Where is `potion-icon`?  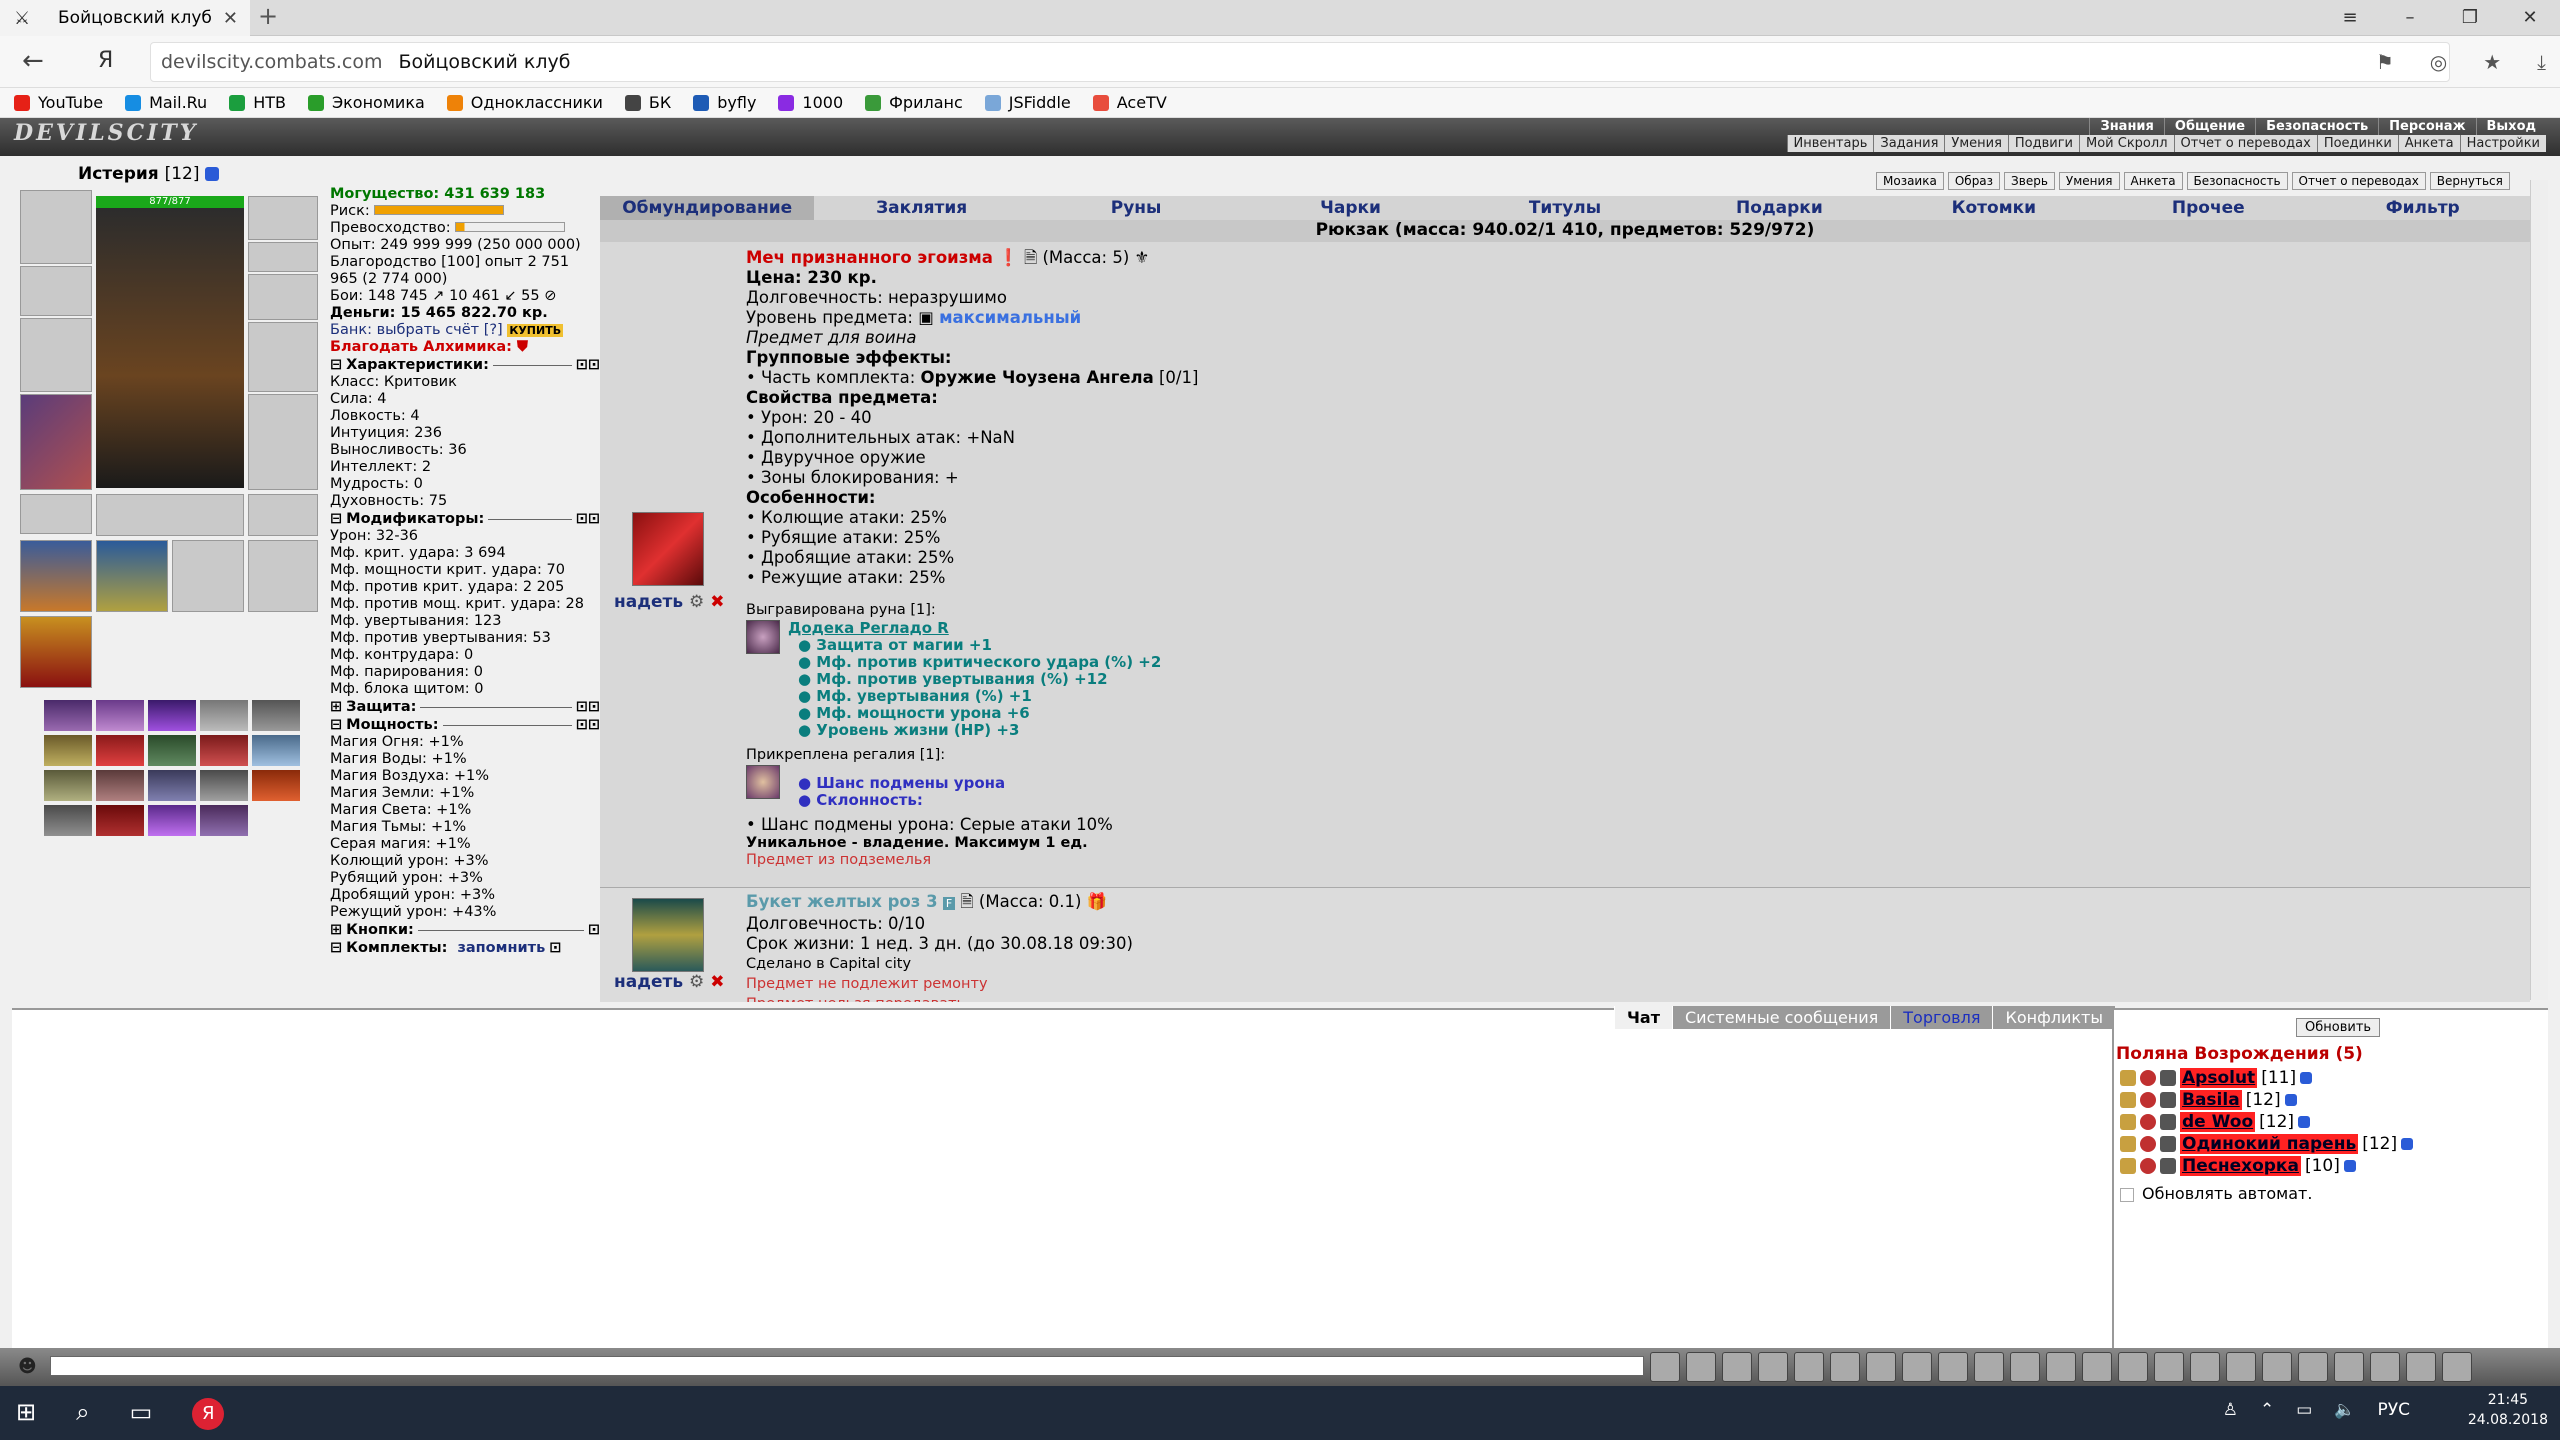 potion-icon is located at coordinates (2097, 1367).